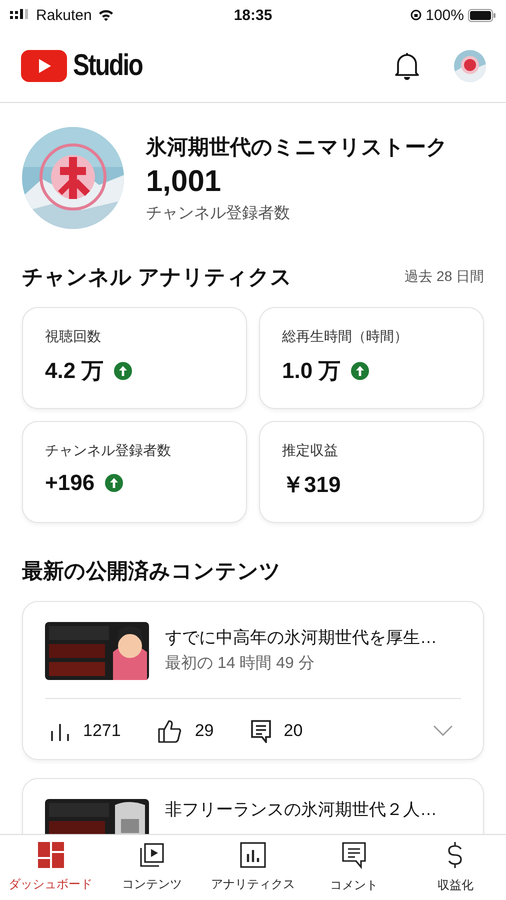  I want to click on nav-tab: ダッシュボード, so click(51, 867).